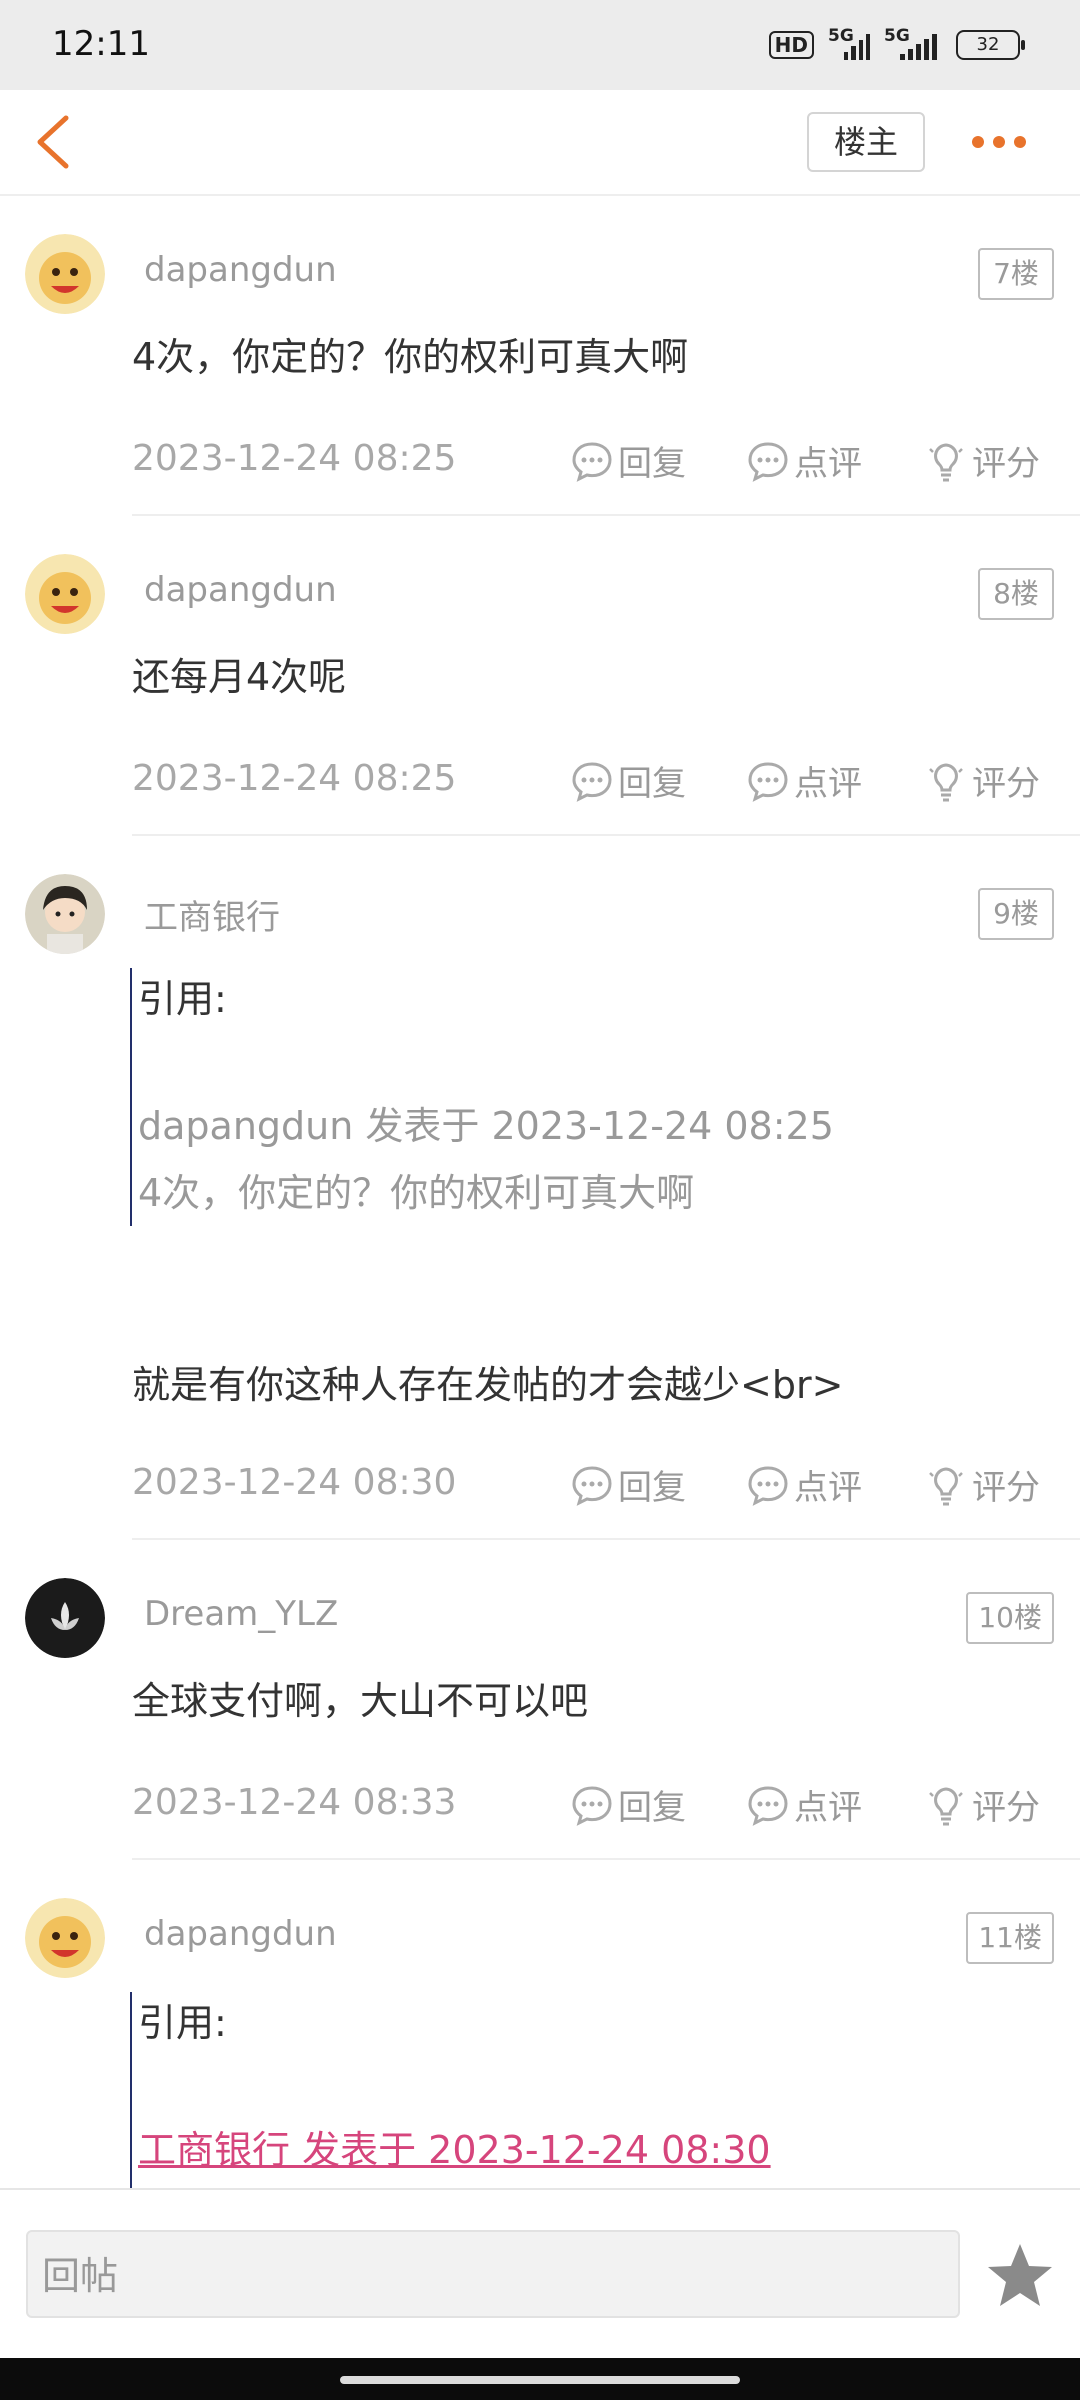  I want to click on gesture-nav-bar, so click(540, 2379).